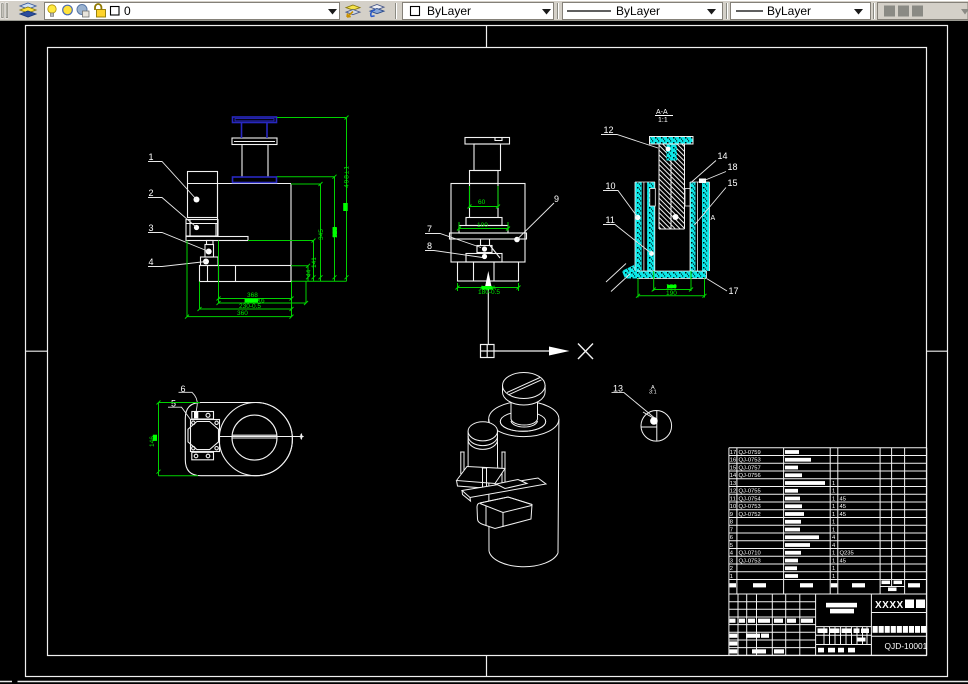  What do you see at coordinates (314, 262) in the screenshot?
I see `svg-text: 141` at bounding box center [314, 262].